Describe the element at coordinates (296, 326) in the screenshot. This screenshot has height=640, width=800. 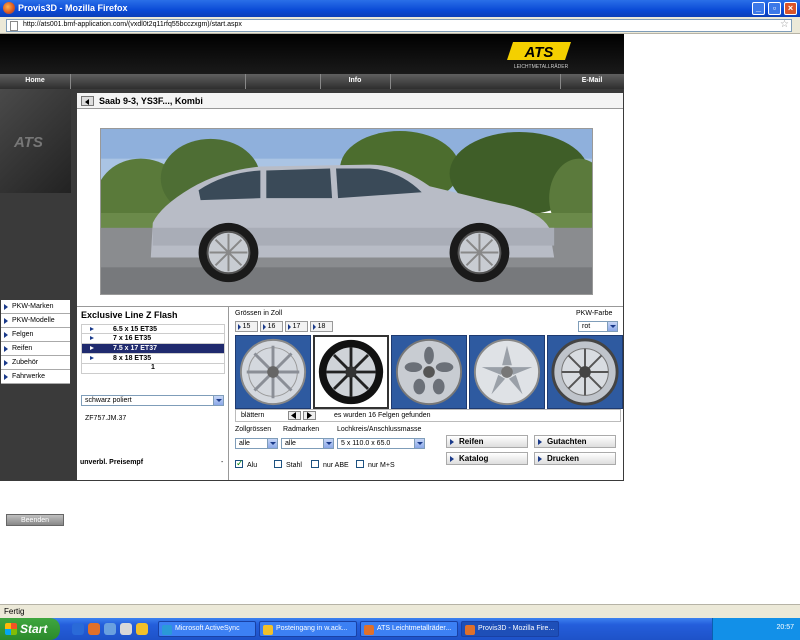
I see `size-button-17: 17` at that location.